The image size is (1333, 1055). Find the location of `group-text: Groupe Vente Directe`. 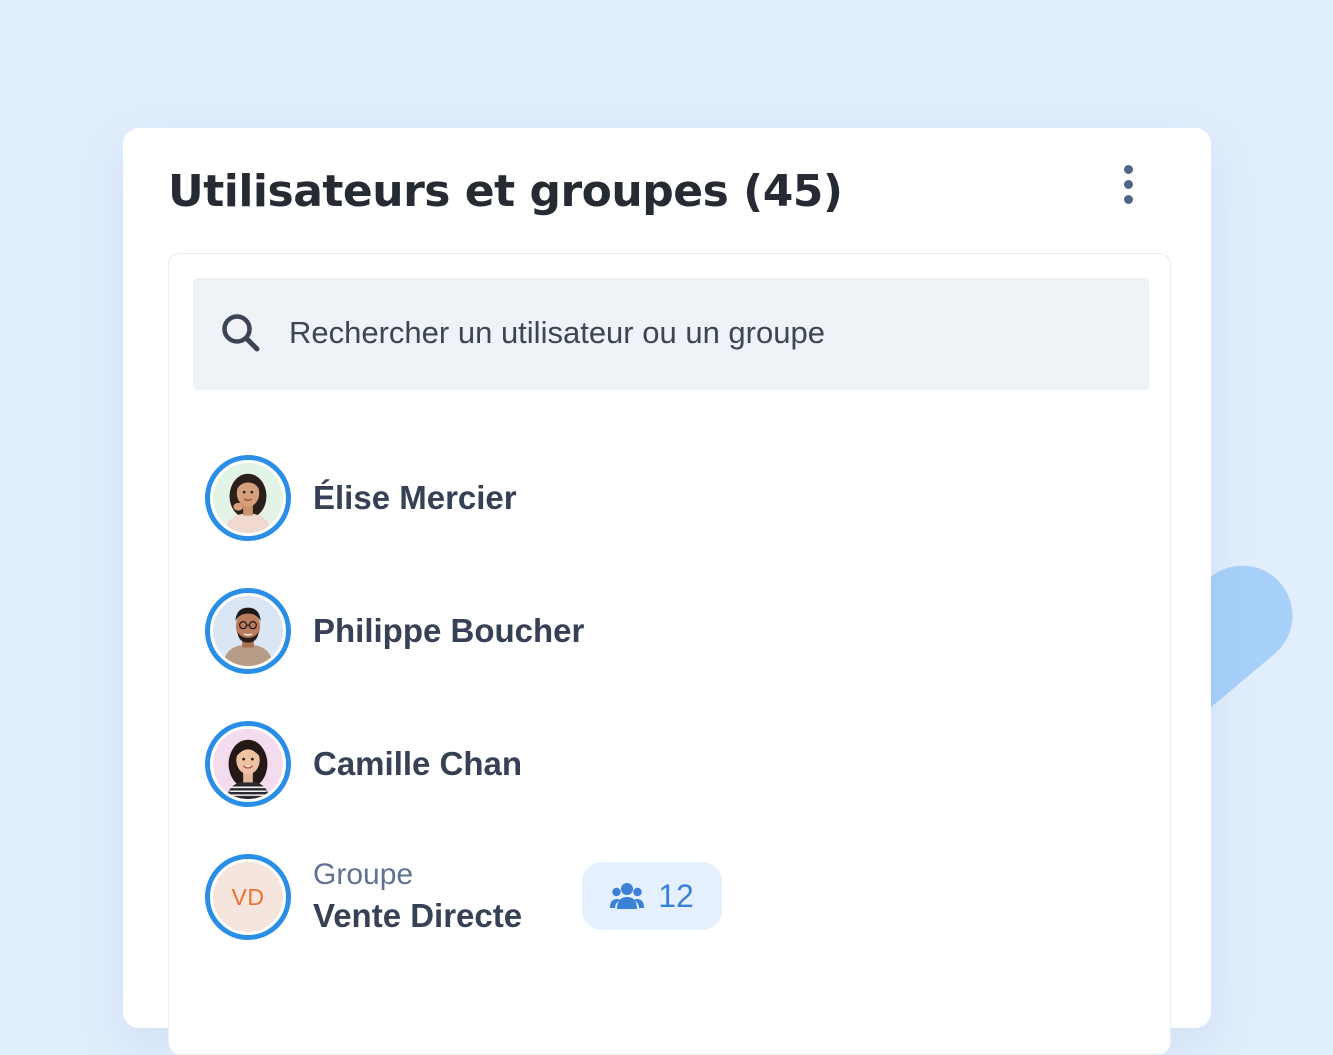

group-text: Groupe Vente Directe is located at coordinates (417, 897).